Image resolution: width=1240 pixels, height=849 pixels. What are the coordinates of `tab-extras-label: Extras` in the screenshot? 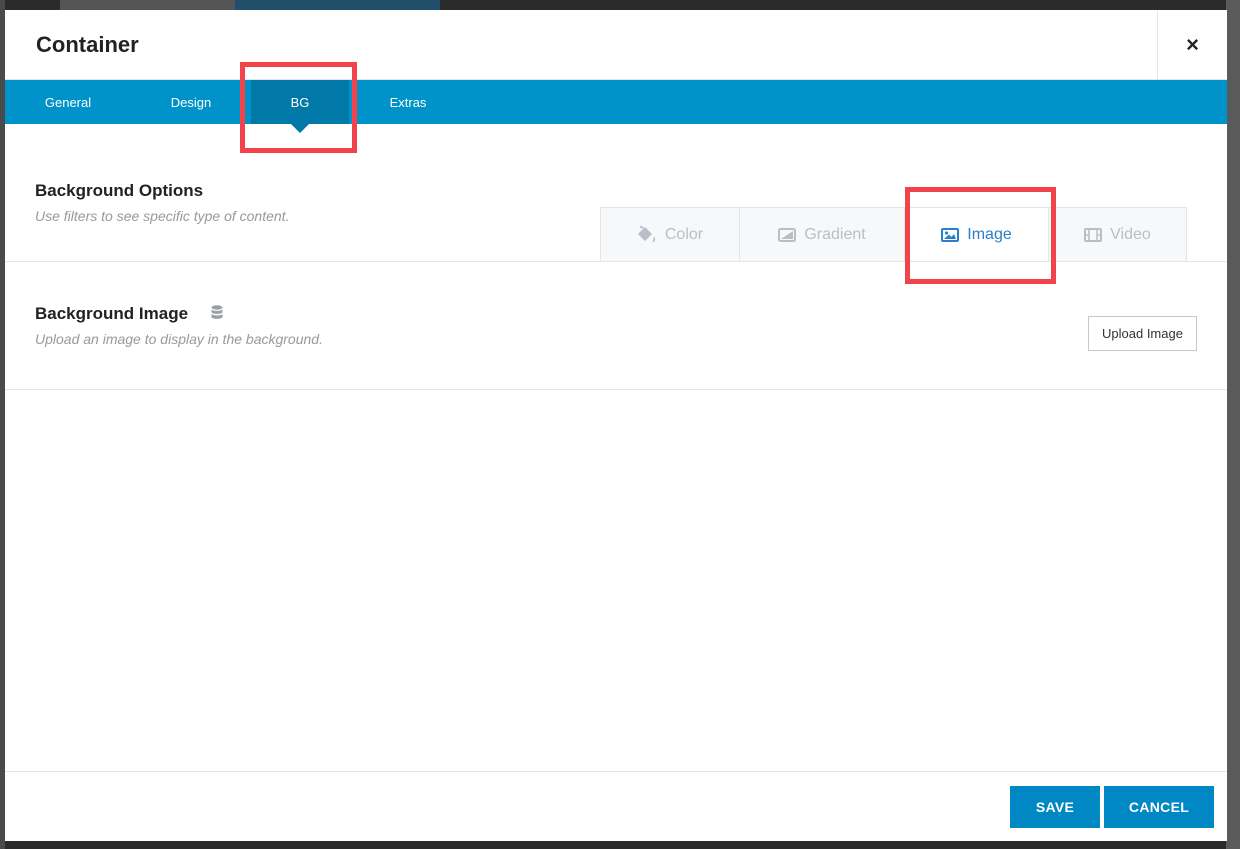 It's located at (408, 102).